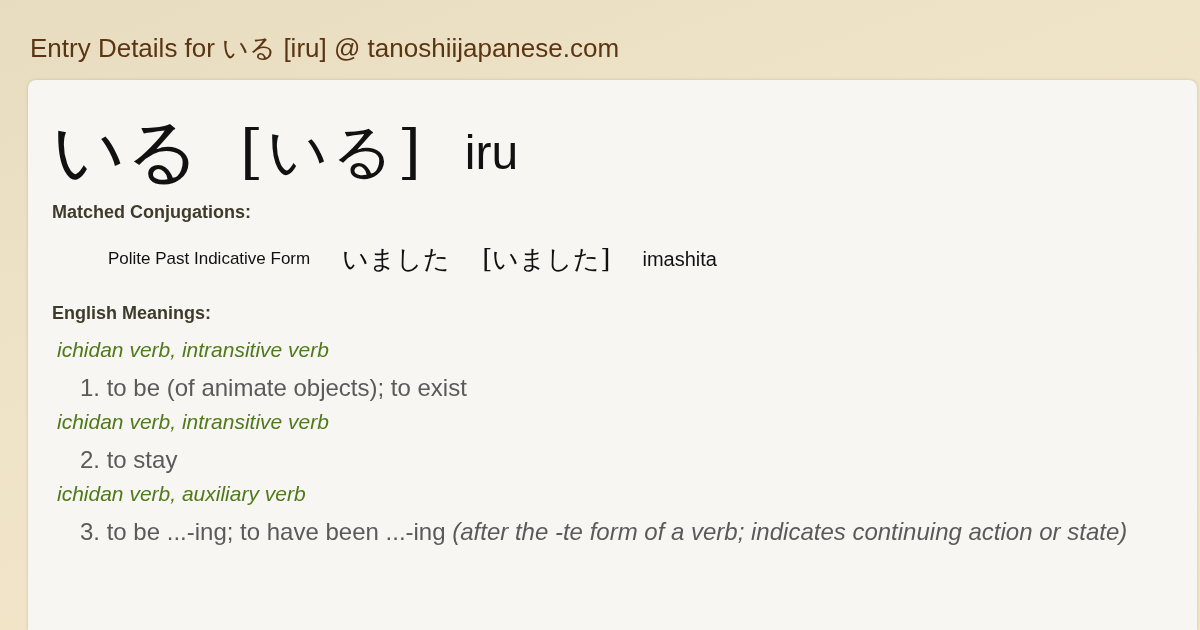 This screenshot has height=630, width=1200. I want to click on conjugation-romaji: imashita, so click(679, 259).